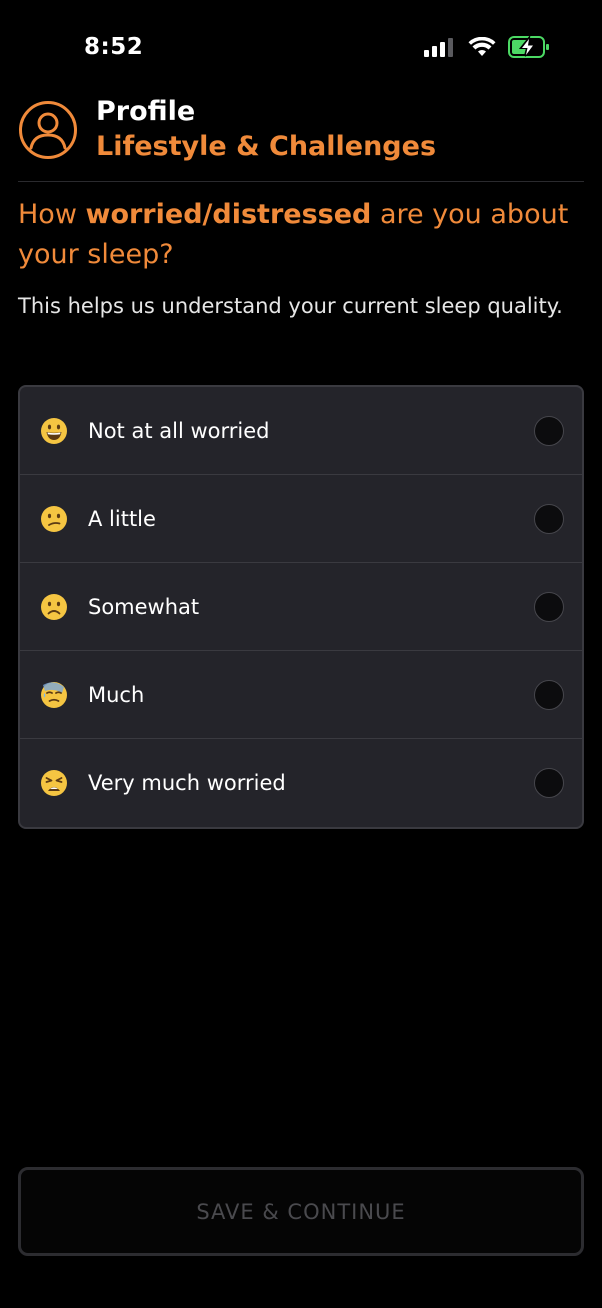 The width and height of the screenshot is (602, 1308). I want to click on grinning-face-icon, so click(54, 430).